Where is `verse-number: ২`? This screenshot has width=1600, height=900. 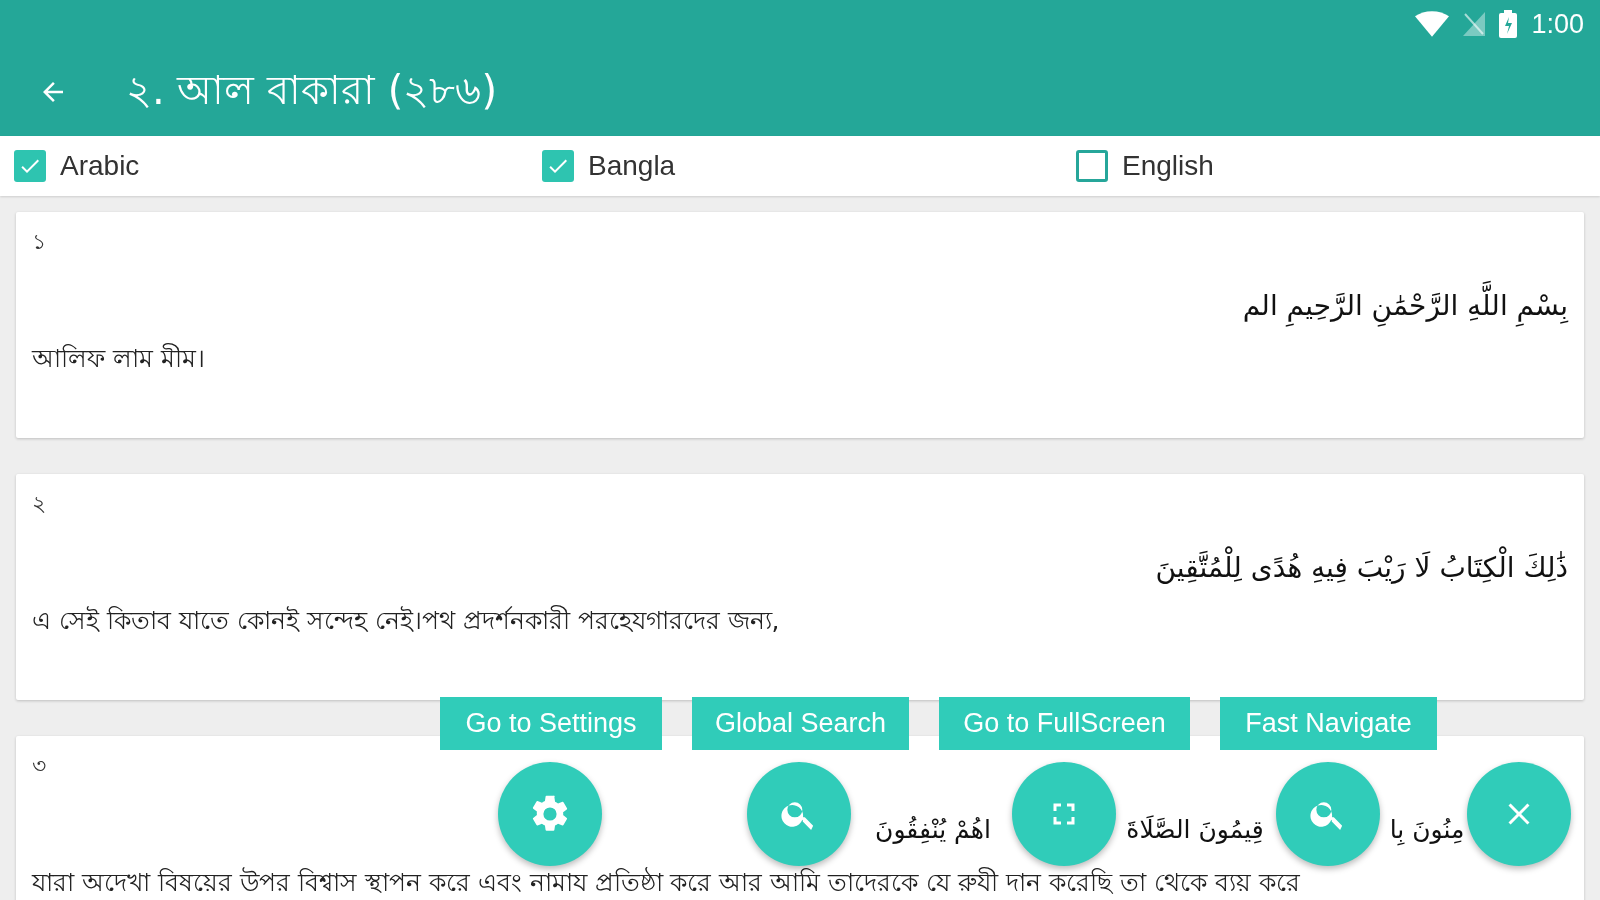
verse-number: ২ is located at coordinates (39, 503).